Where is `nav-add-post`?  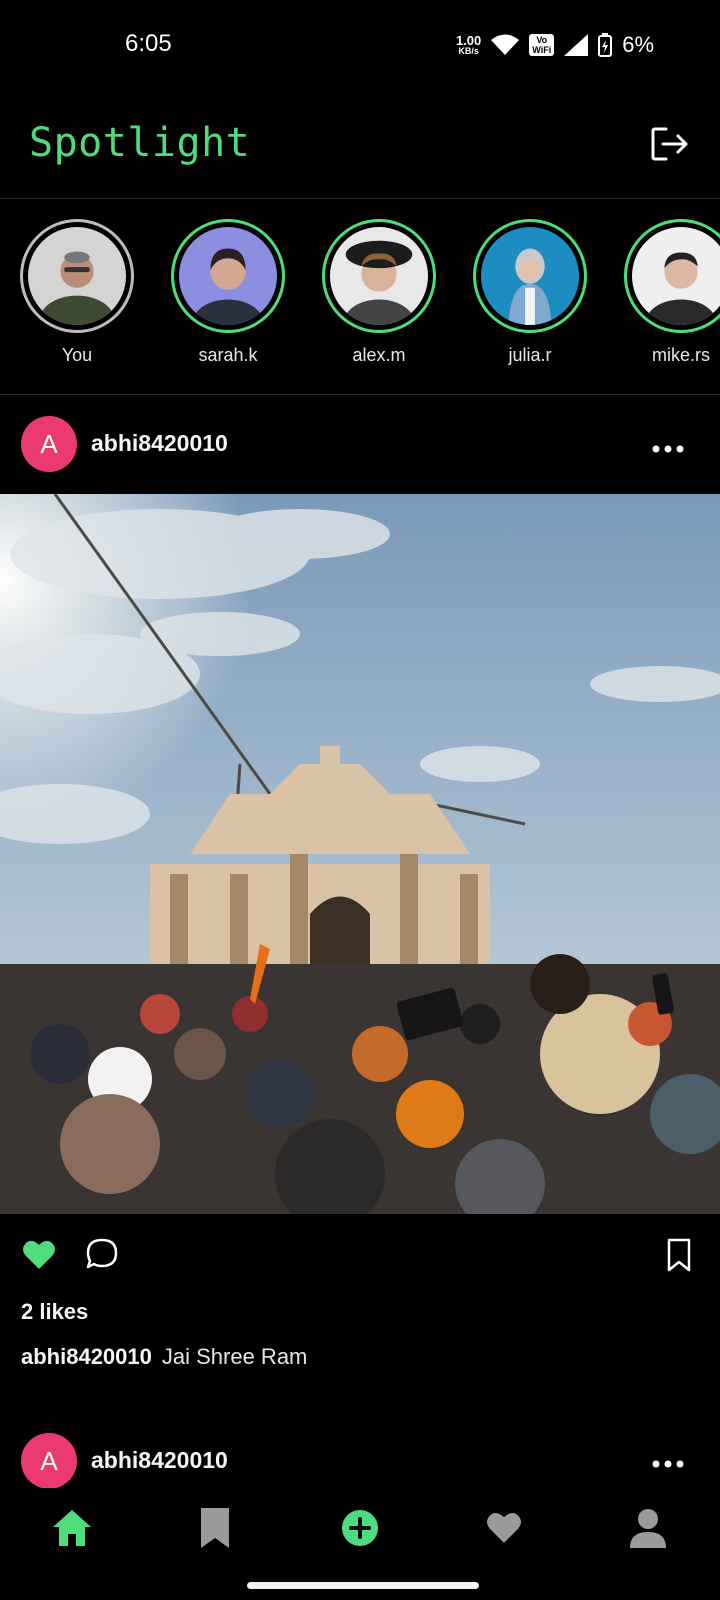
nav-add-post is located at coordinates (360, 1528).